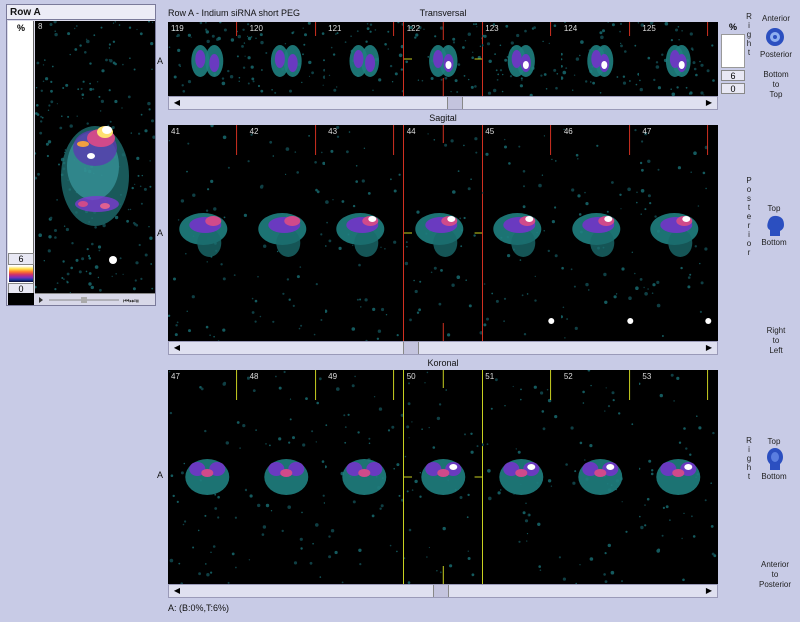  What do you see at coordinates (21, 299) in the screenshot?
I see `left-scale-footer` at bounding box center [21, 299].